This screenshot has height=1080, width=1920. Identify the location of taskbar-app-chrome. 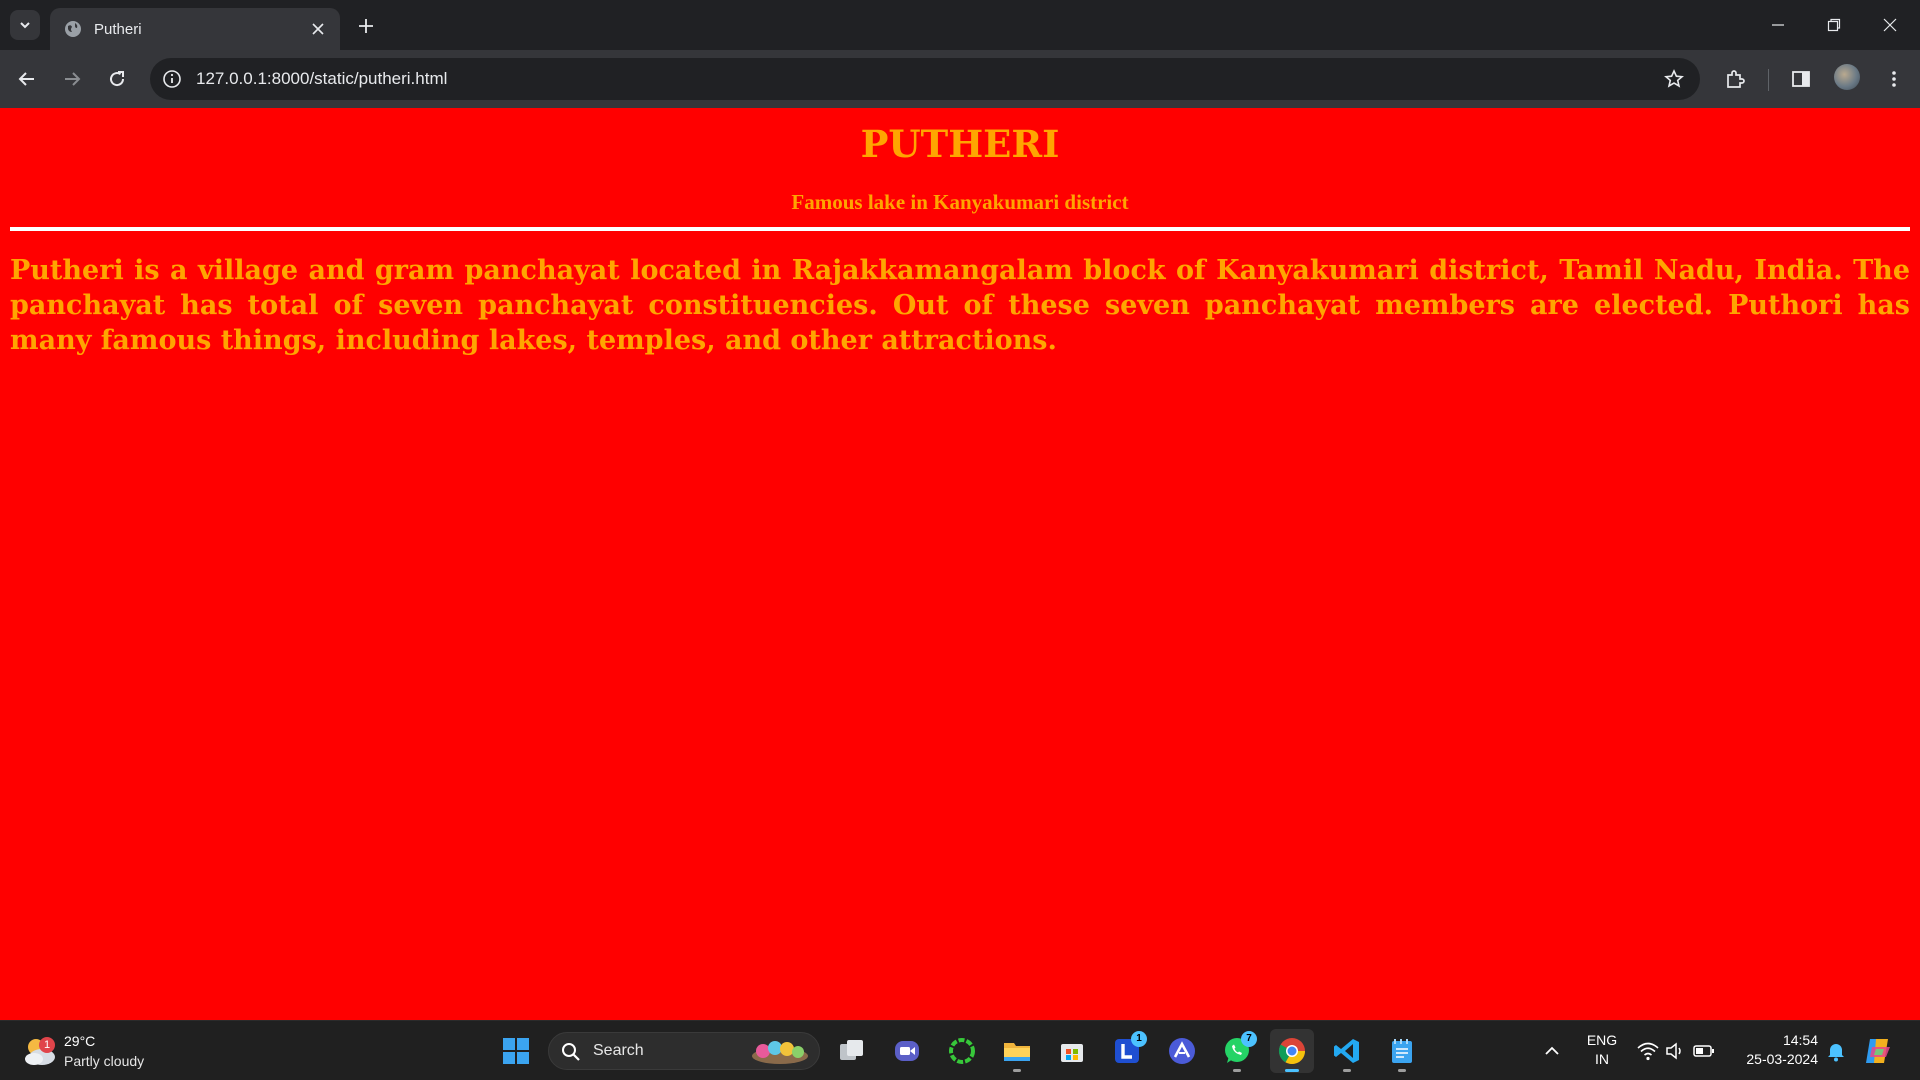
(1292, 1051).